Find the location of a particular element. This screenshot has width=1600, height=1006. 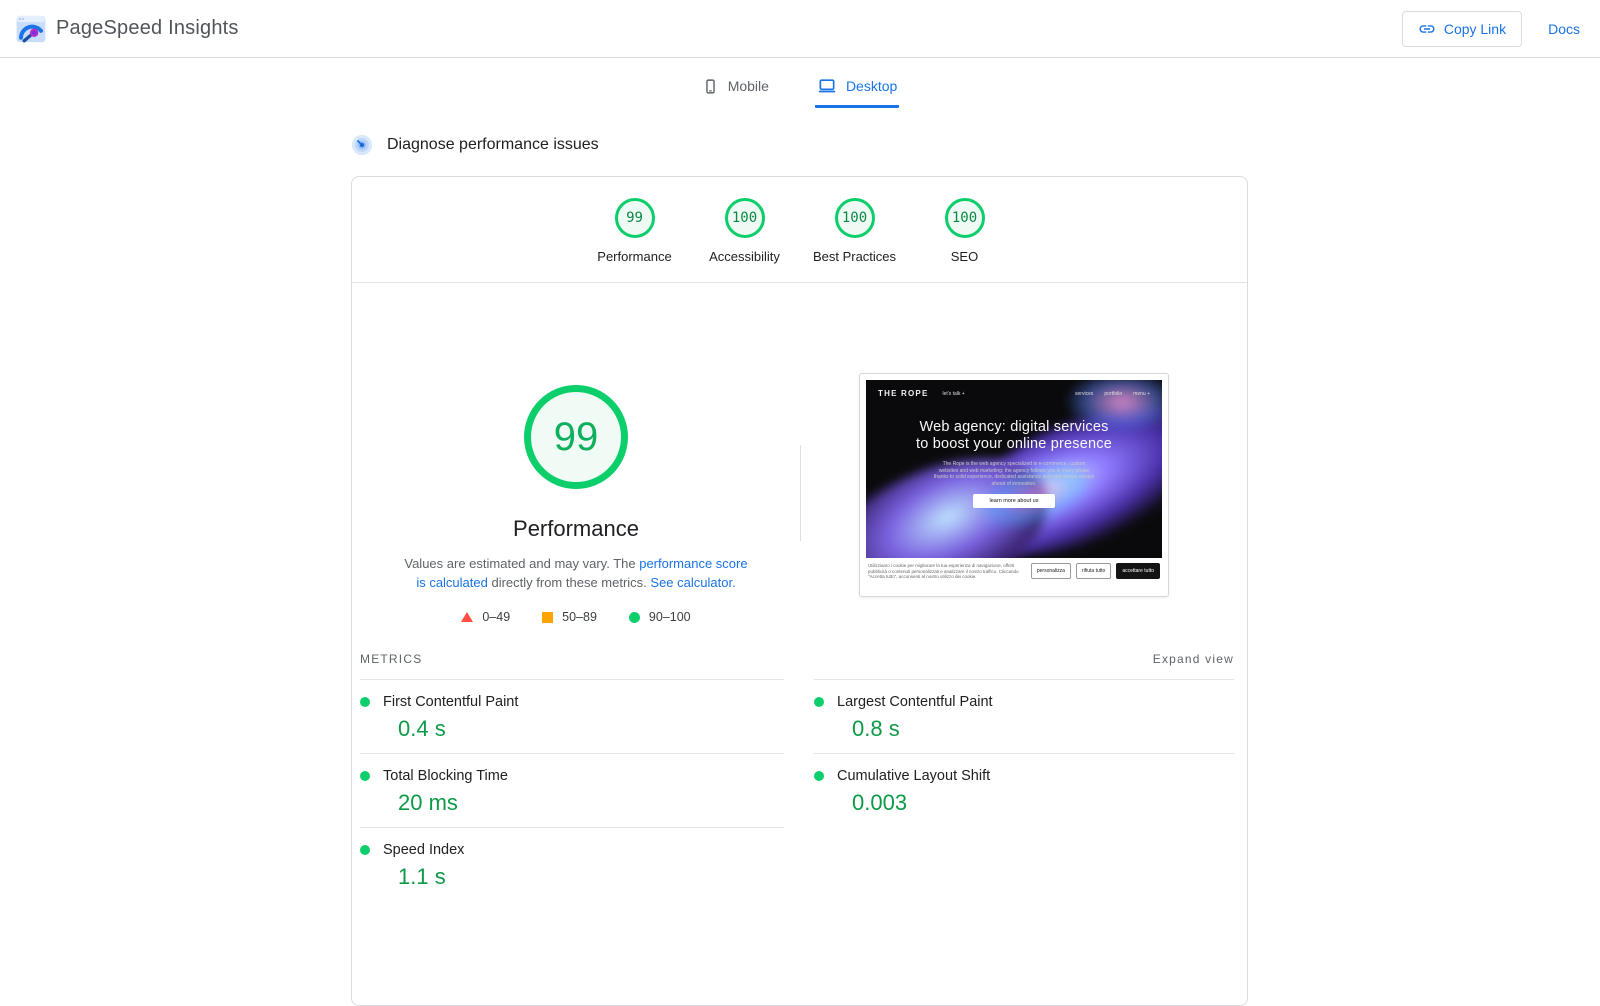

diagnose-title: Diagnose performance issues is located at coordinates (493, 144).